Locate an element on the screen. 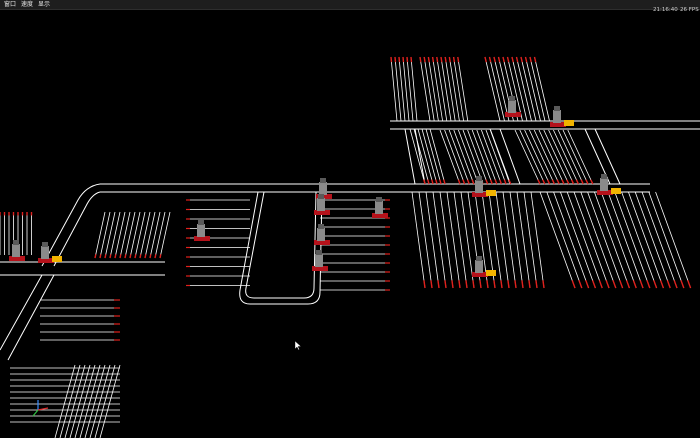 Image resolution: width=700 pixels, height=438 pixels. mouse-cursor-icon is located at coordinates (298, 345).